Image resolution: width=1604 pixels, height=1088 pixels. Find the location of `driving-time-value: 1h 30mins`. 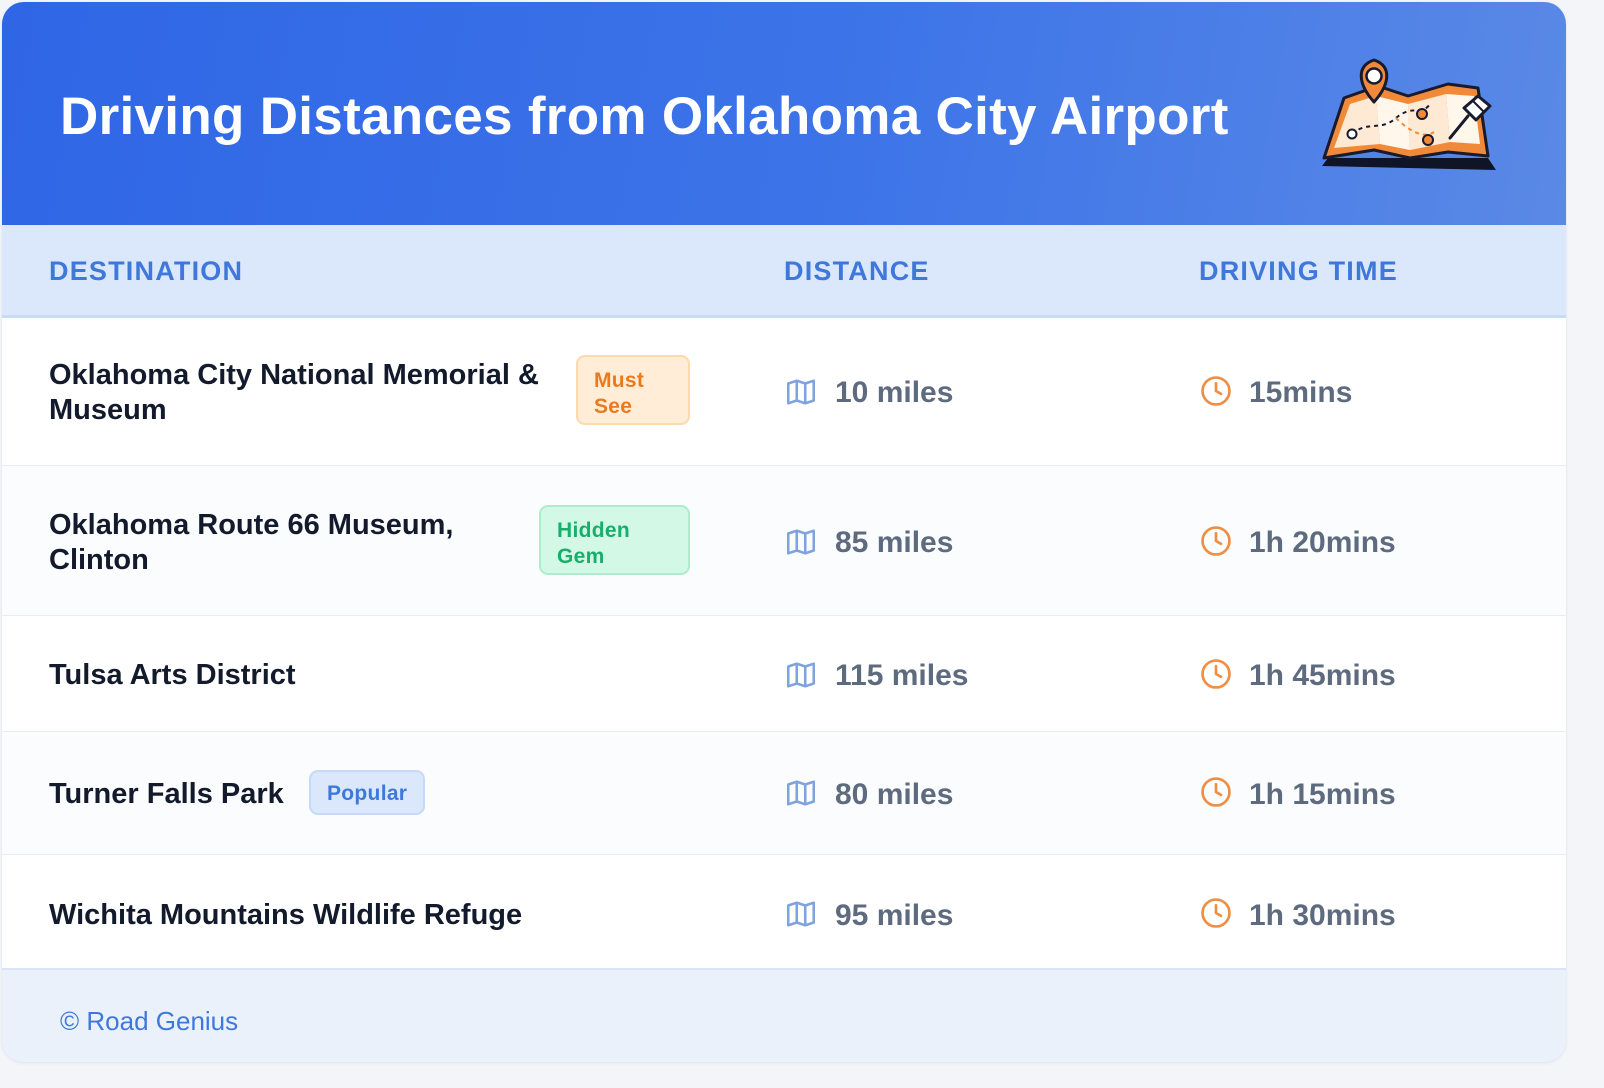

driving-time-value: 1h 30mins is located at coordinates (1322, 915).